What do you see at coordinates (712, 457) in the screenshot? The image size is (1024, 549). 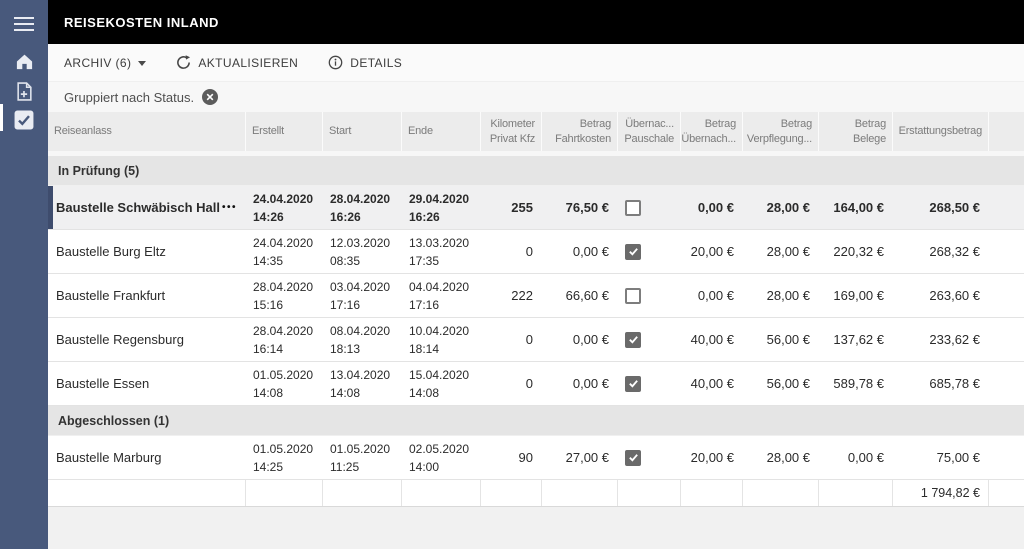 I see `uebernachtung-cell: 20,00 €` at bounding box center [712, 457].